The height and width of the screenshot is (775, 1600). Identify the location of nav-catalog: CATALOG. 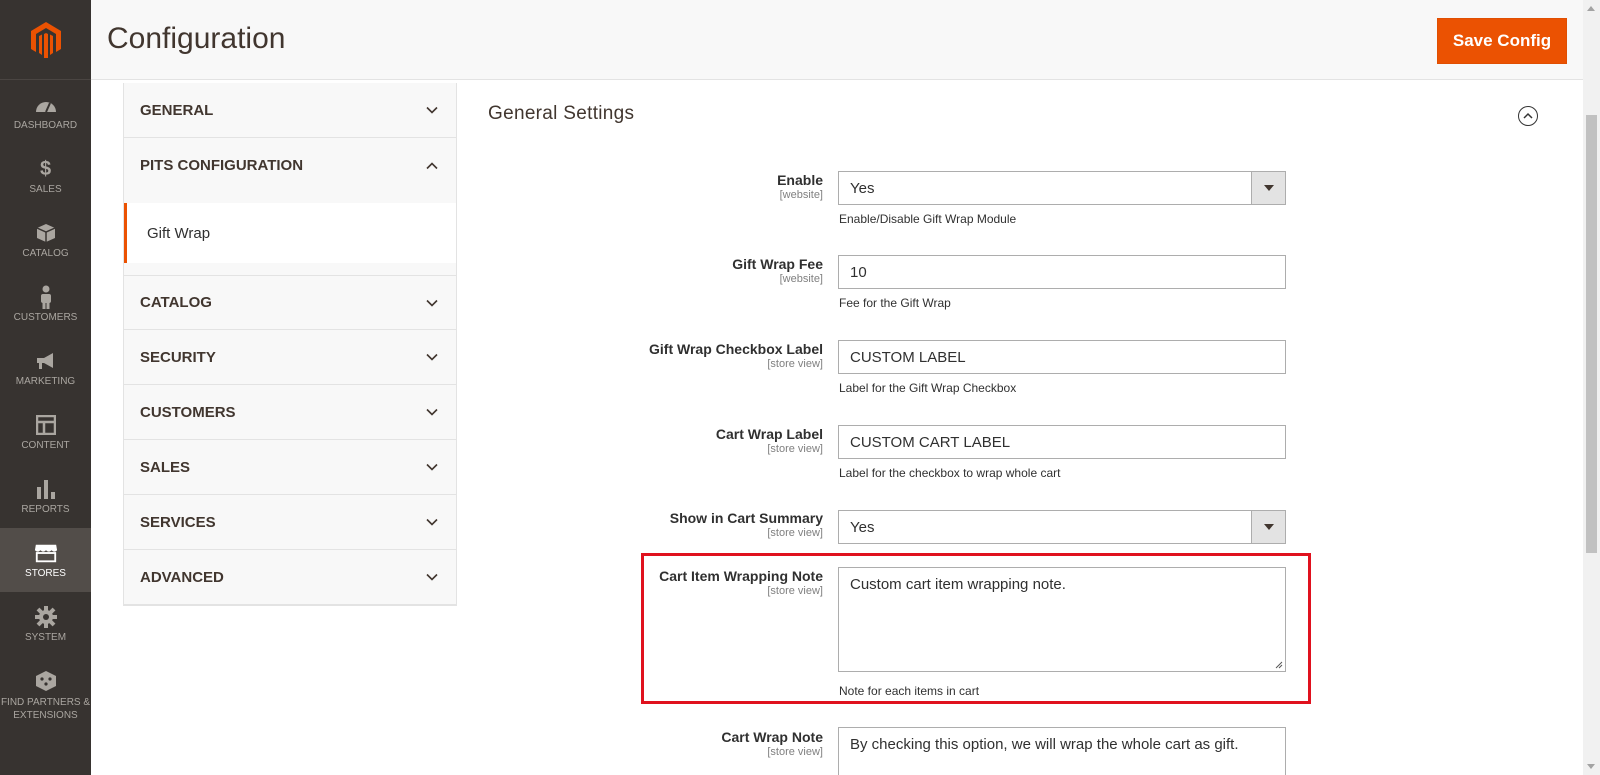
(45, 240).